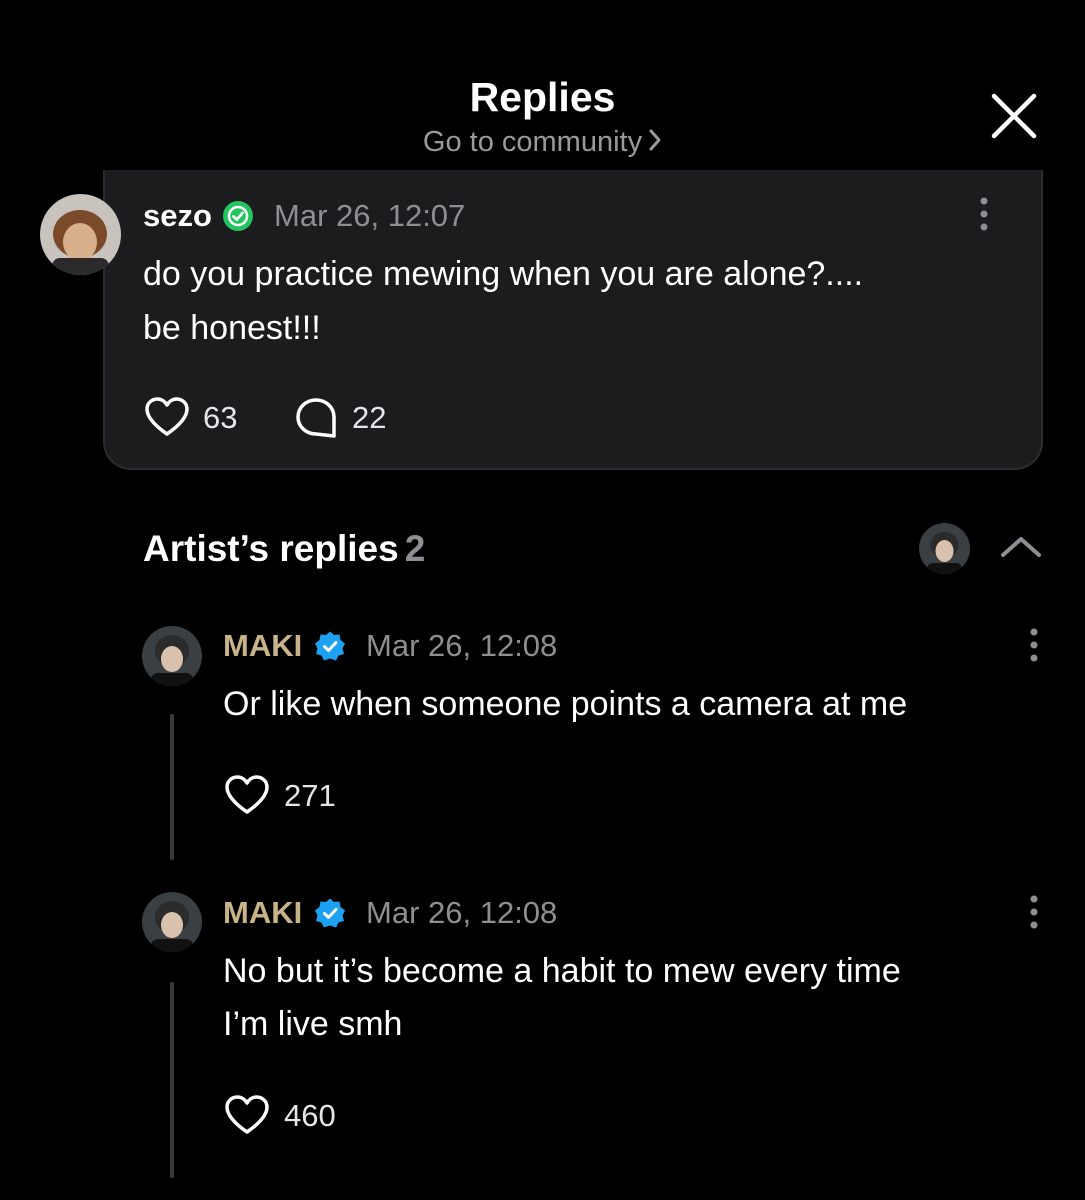 Image resolution: width=1085 pixels, height=1200 pixels. Describe the element at coordinates (542, 97) in the screenshot. I see `page-title: Replies` at that location.